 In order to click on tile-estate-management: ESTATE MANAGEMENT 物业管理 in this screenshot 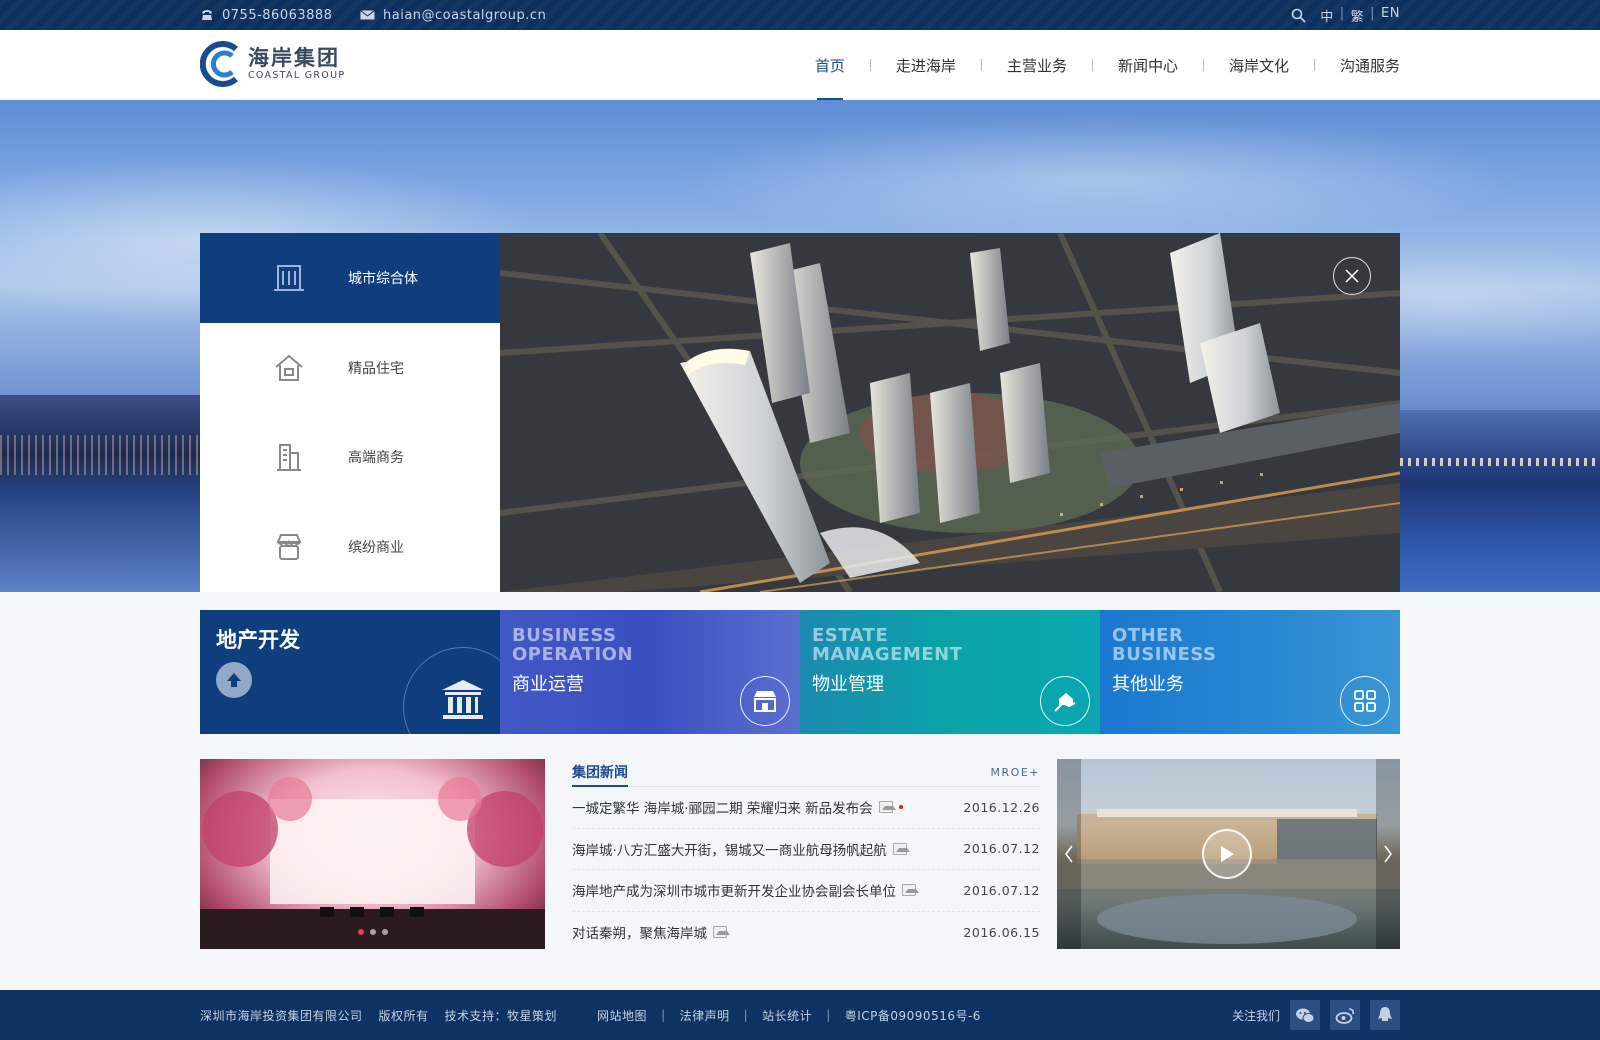, I will do `click(950, 672)`.